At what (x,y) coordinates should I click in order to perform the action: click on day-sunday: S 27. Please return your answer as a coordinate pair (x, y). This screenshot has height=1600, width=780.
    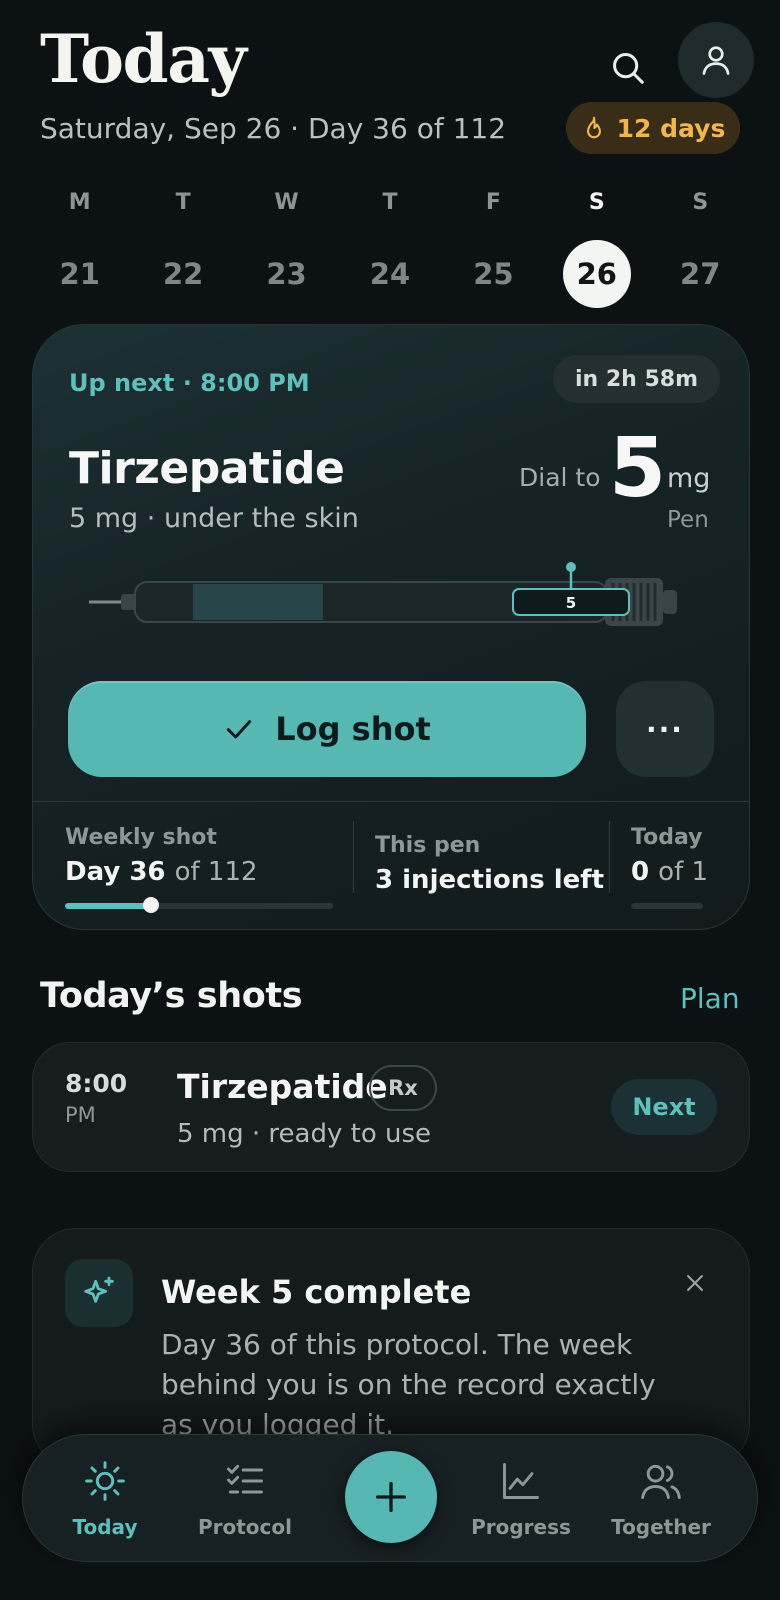
    Looking at the image, I should click on (700, 248).